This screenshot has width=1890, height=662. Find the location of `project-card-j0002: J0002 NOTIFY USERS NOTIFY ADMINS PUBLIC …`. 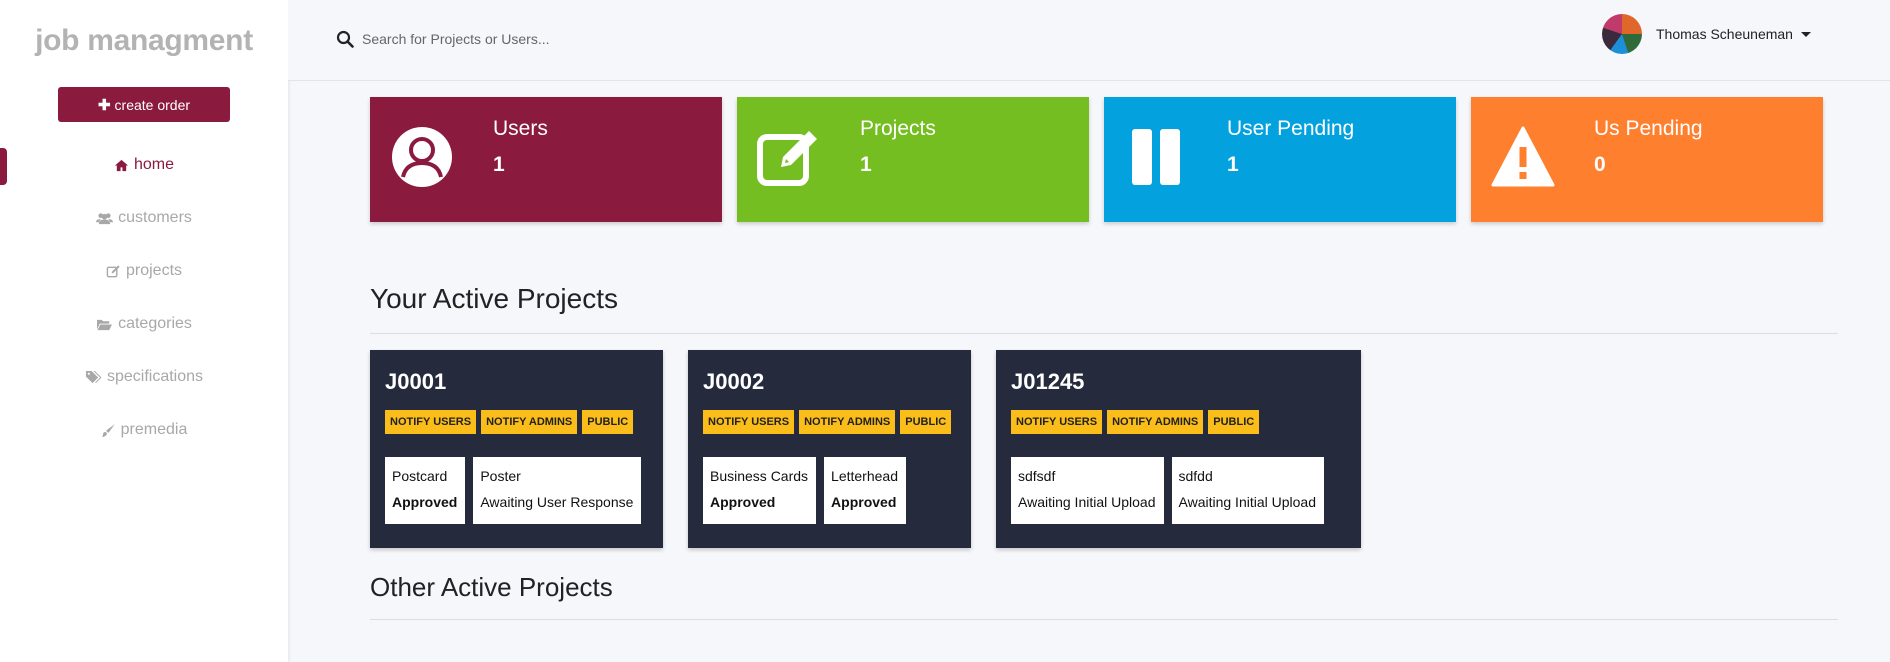

project-card-j0002: J0002 NOTIFY USERS NOTIFY ADMINS PUBLIC … is located at coordinates (829, 449).